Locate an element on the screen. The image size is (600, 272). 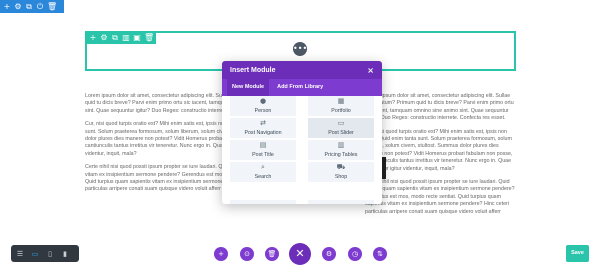
module-label: Post Slider is located at coordinates (341, 133).